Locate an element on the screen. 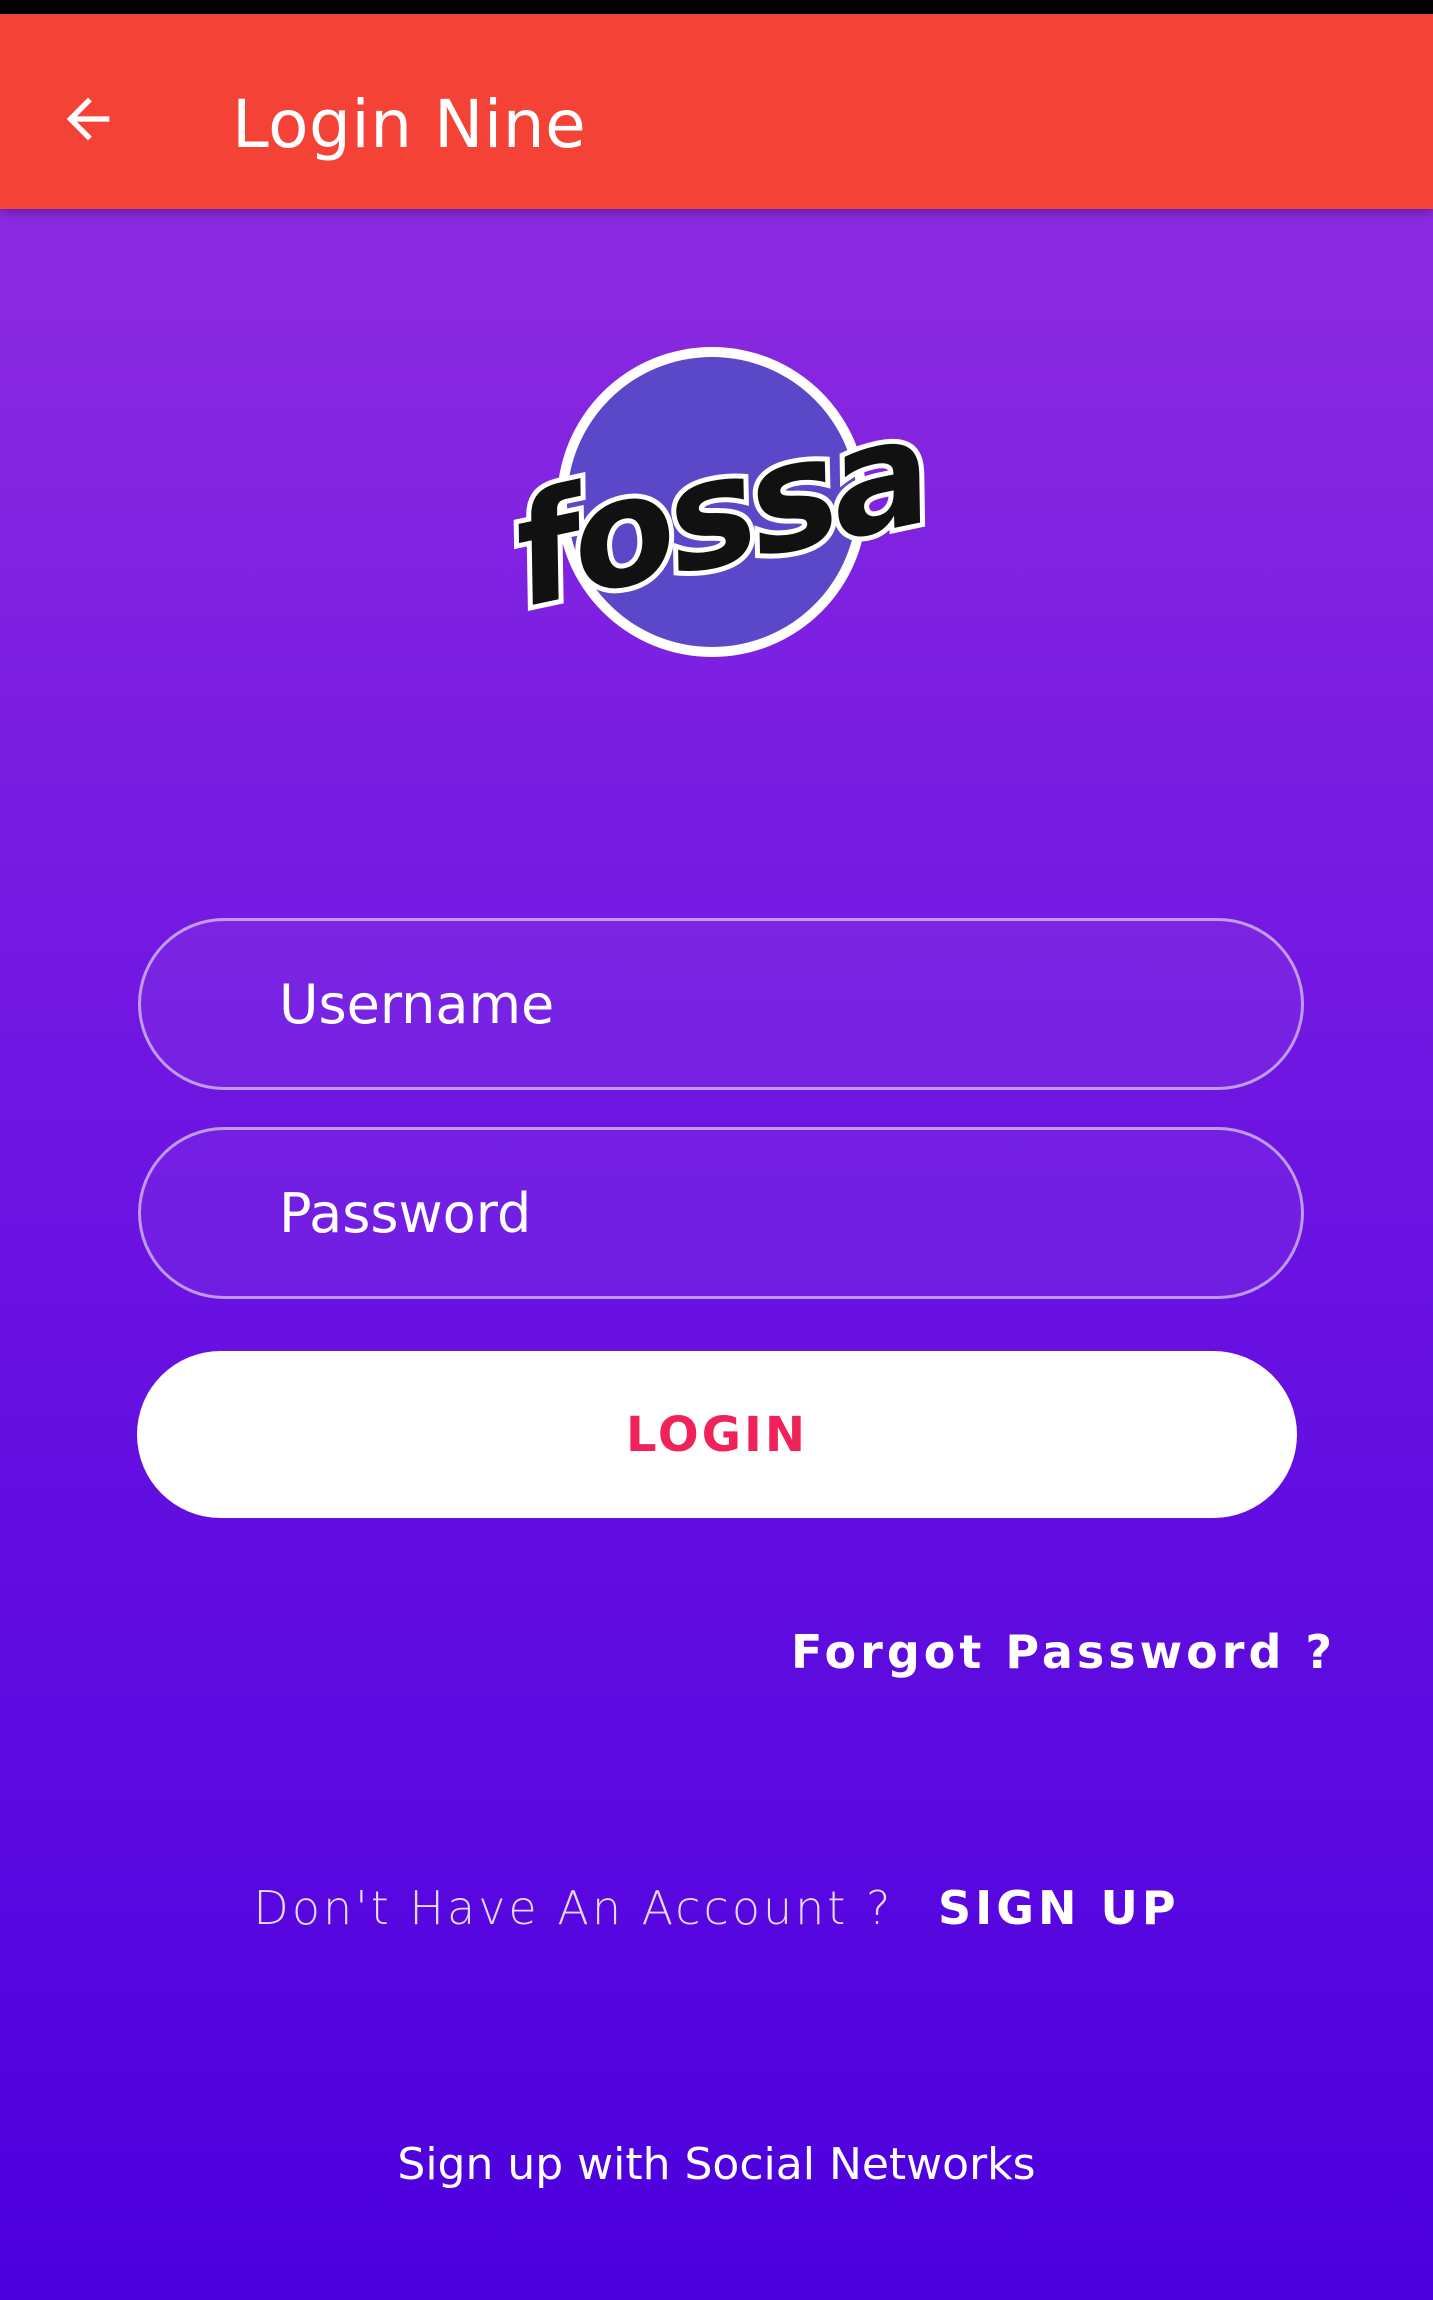 The image size is (1433, 2300). signup-row: Don't Have An Account ? SIGN UP is located at coordinates (716, 1908).